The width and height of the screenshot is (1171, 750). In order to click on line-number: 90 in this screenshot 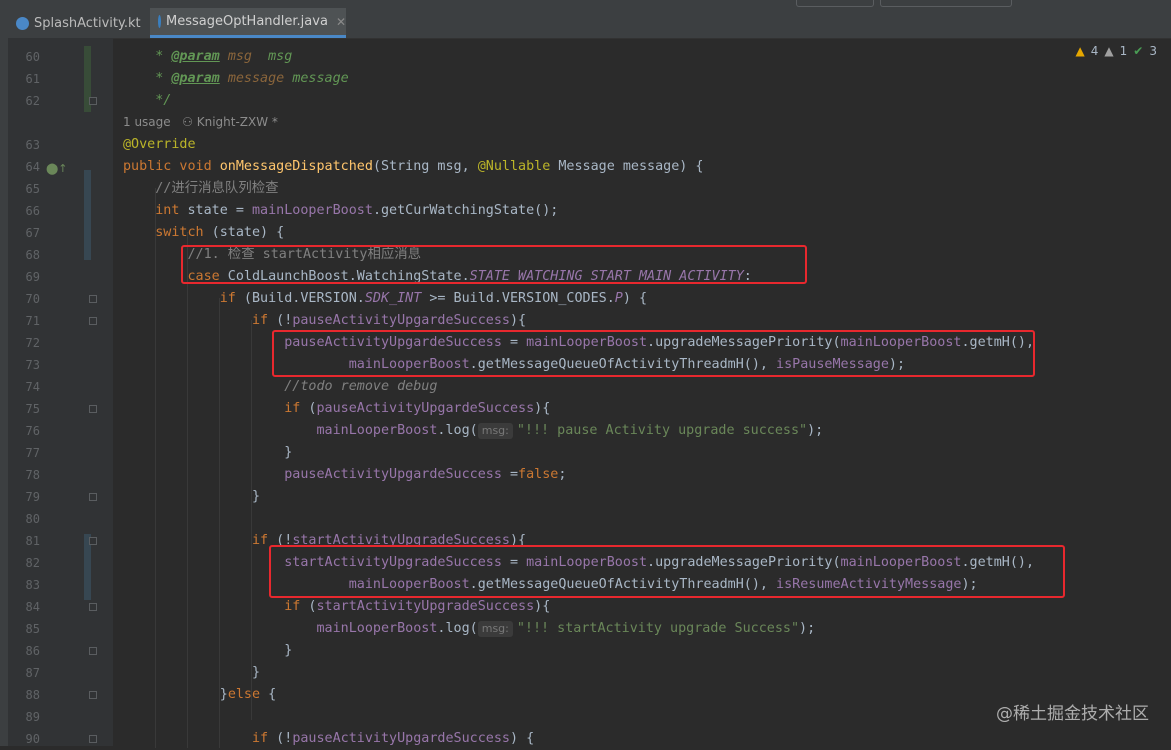, I will do `click(28, 739)`.